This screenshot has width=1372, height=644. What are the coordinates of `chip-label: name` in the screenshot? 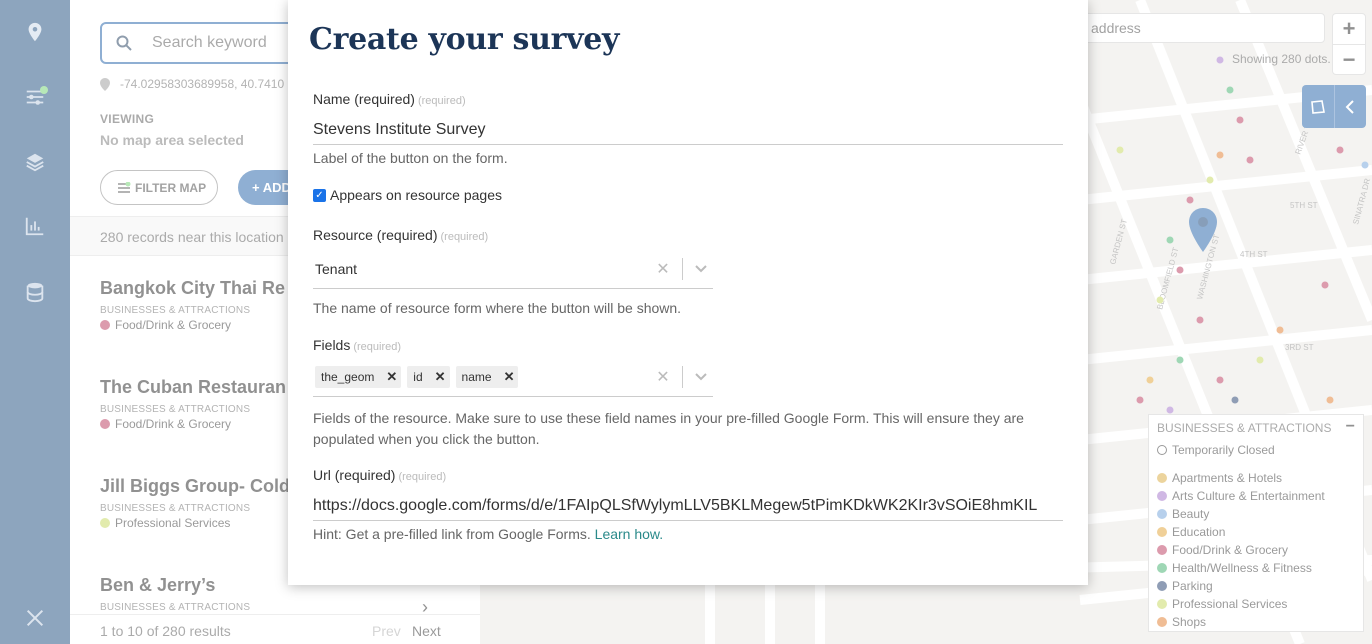 It's located at (476, 376).